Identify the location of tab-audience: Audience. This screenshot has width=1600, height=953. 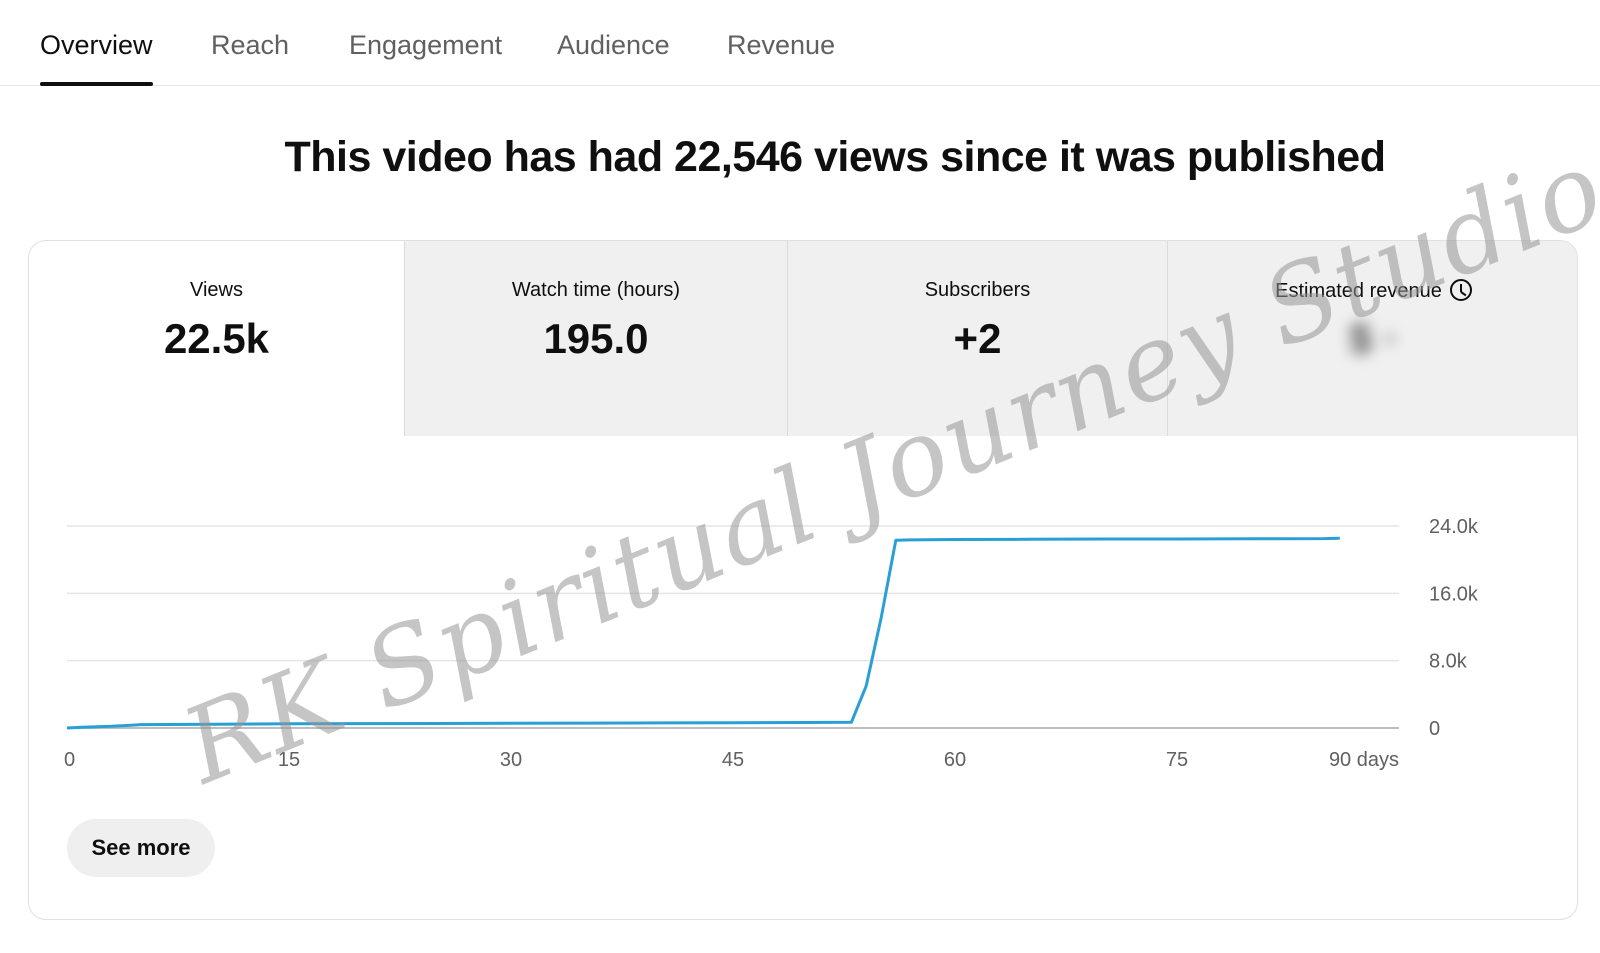
(613, 58).